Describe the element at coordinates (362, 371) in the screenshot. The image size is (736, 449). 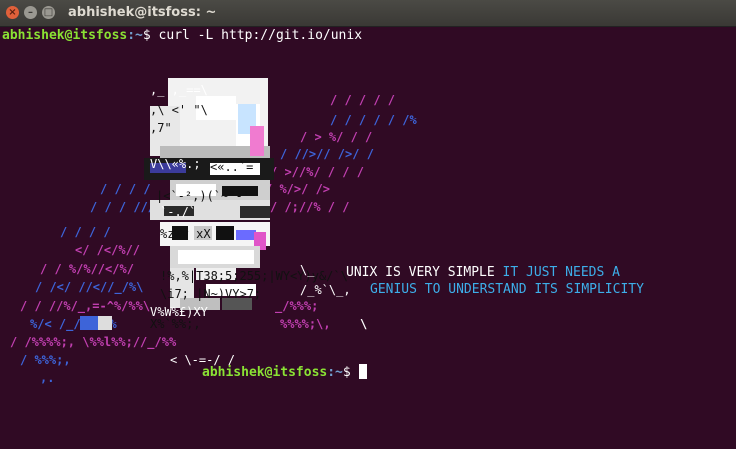
I see `text-cursor` at that location.